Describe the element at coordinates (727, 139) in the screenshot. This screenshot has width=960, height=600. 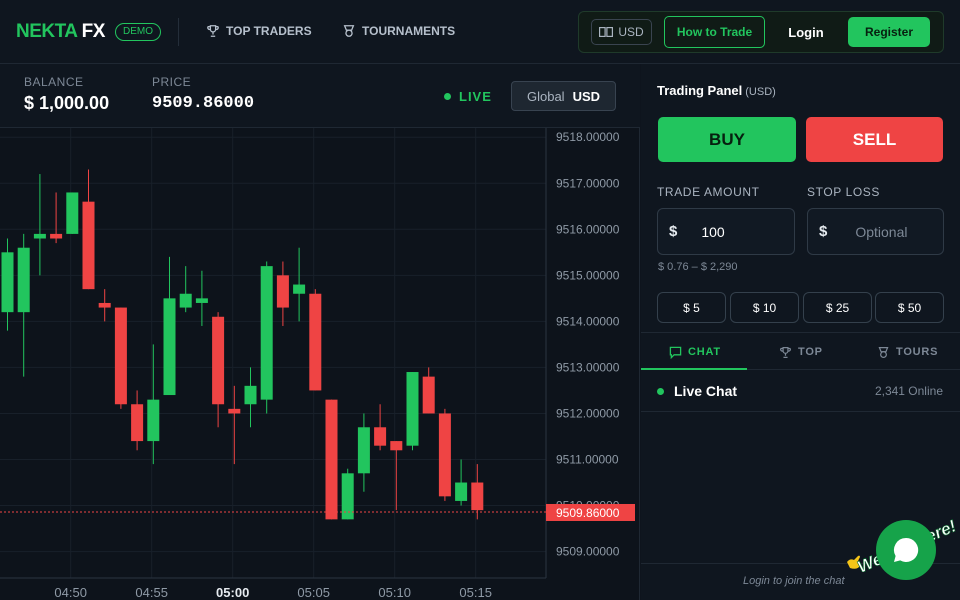
I see `buy-button: BUY` at that location.